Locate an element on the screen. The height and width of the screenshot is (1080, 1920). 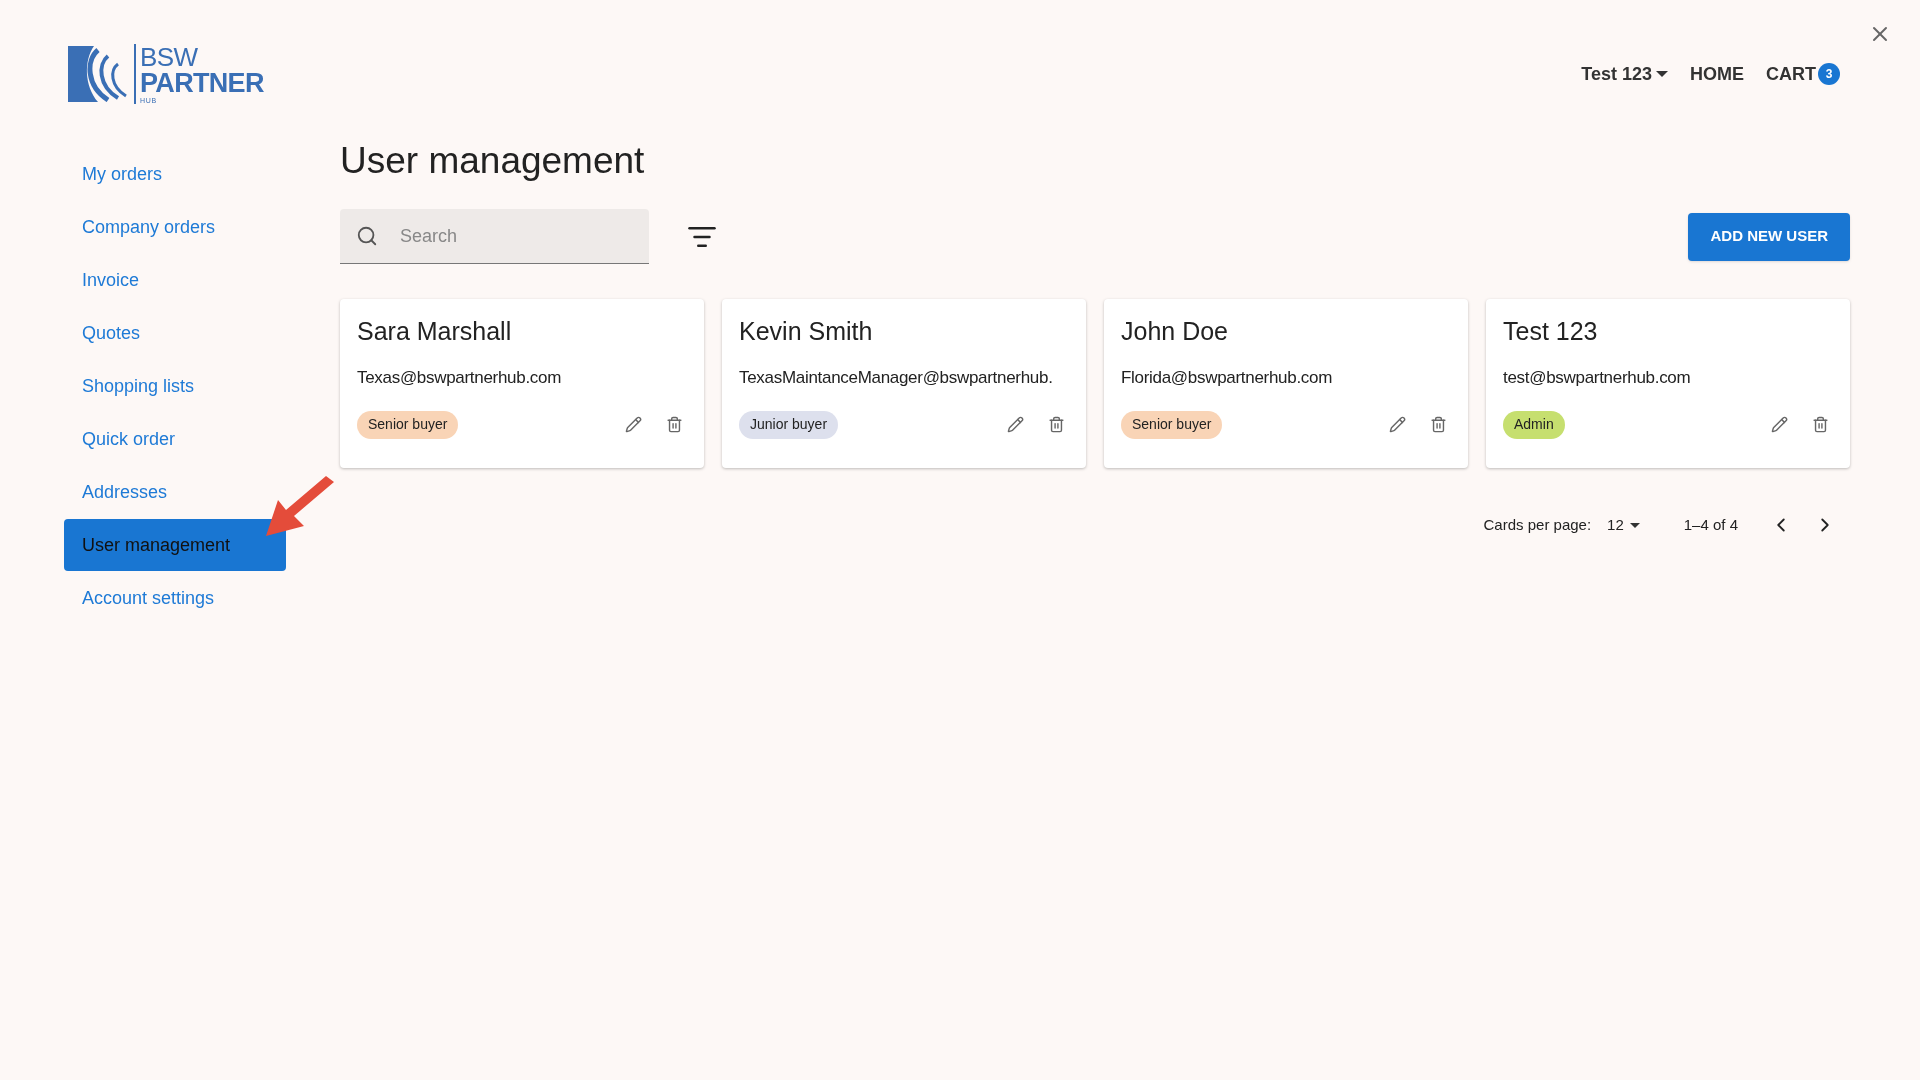
cart-count-badge: 3 is located at coordinates (1829, 74).